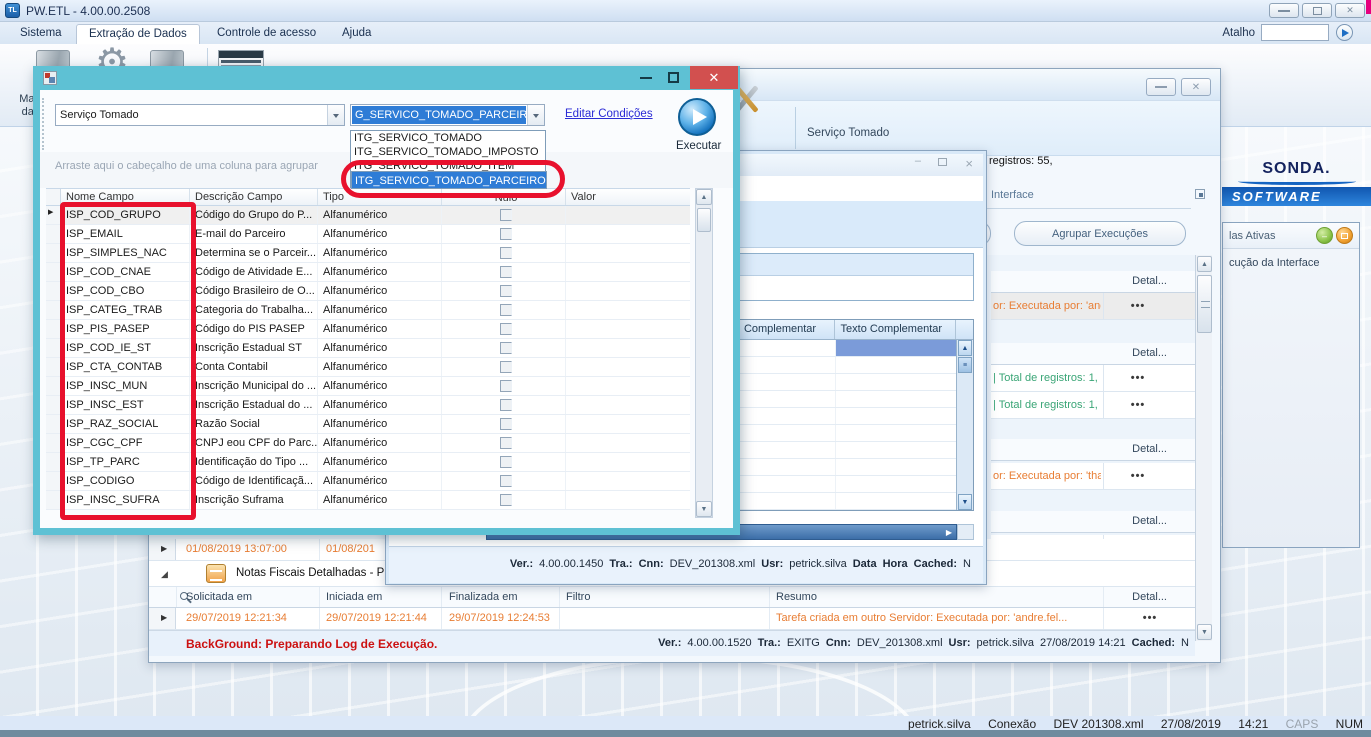 The height and width of the screenshot is (737, 1371). Describe the element at coordinates (41, 34) in the screenshot. I see `tab-sistema: Sistema` at that location.